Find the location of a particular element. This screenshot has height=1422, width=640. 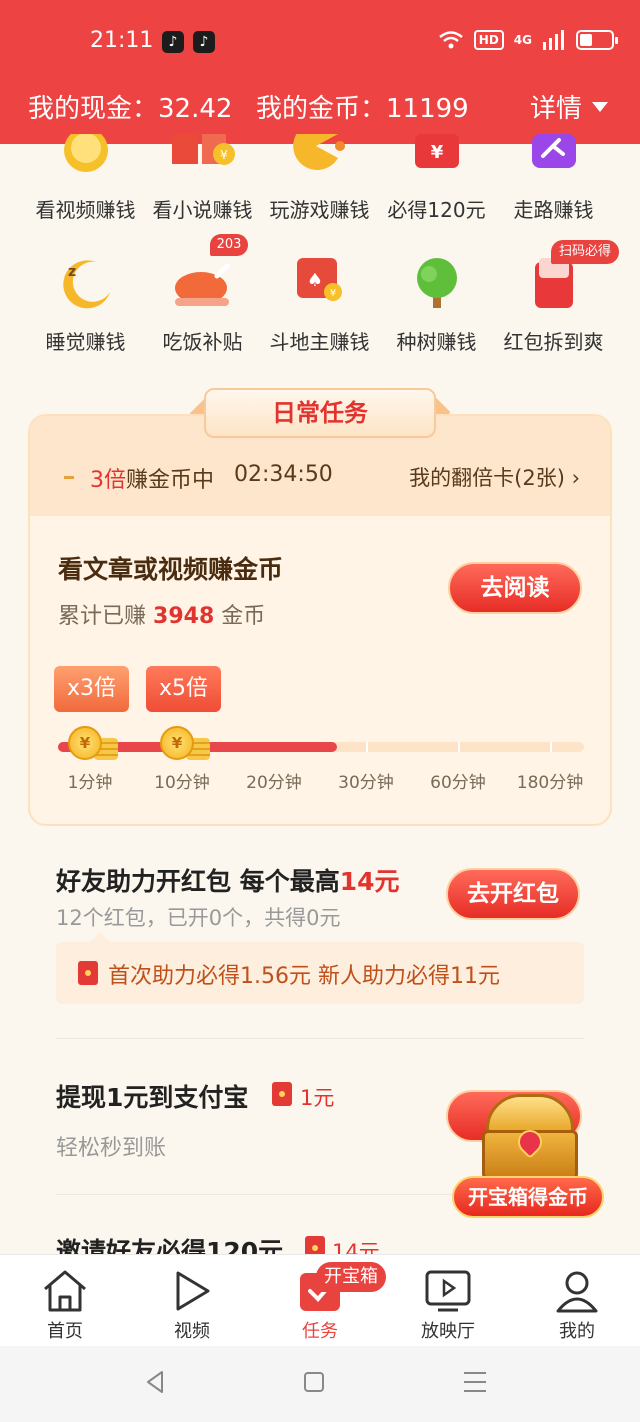

friend-help-sub: 12个红包，已开0个，共得0元 is located at coordinates (198, 918).